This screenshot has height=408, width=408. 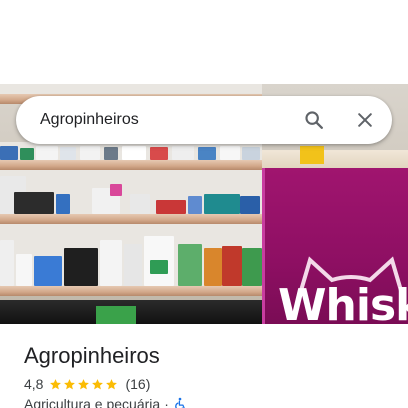 I want to click on search-icon, so click(x=314, y=120).